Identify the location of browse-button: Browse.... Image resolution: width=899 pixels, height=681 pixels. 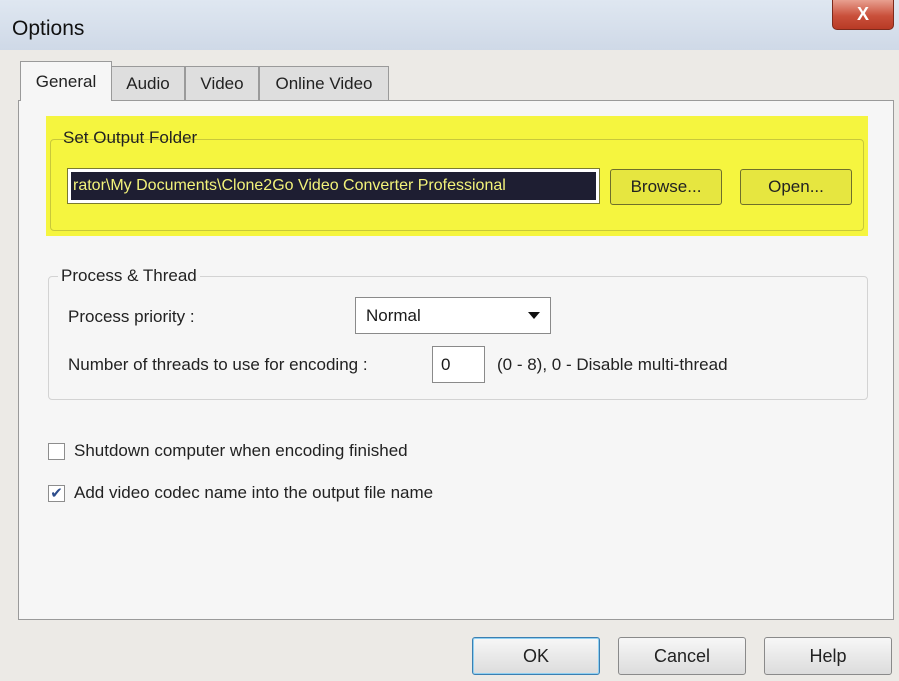
(666, 187).